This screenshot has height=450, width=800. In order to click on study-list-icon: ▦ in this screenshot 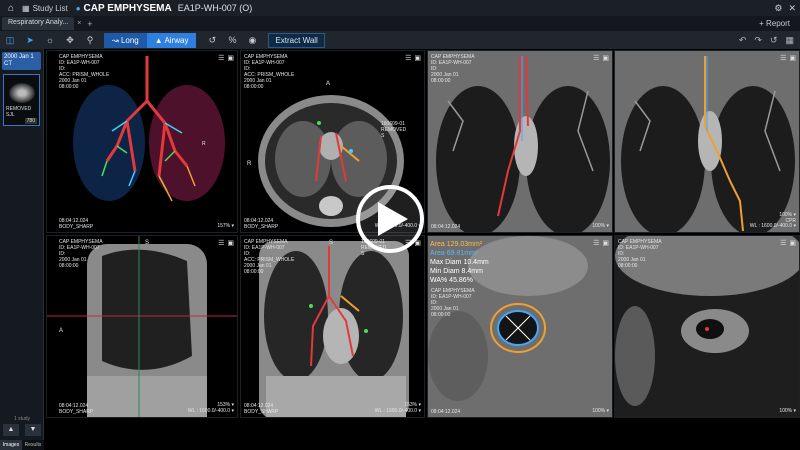, I will do `click(26, 8)`.